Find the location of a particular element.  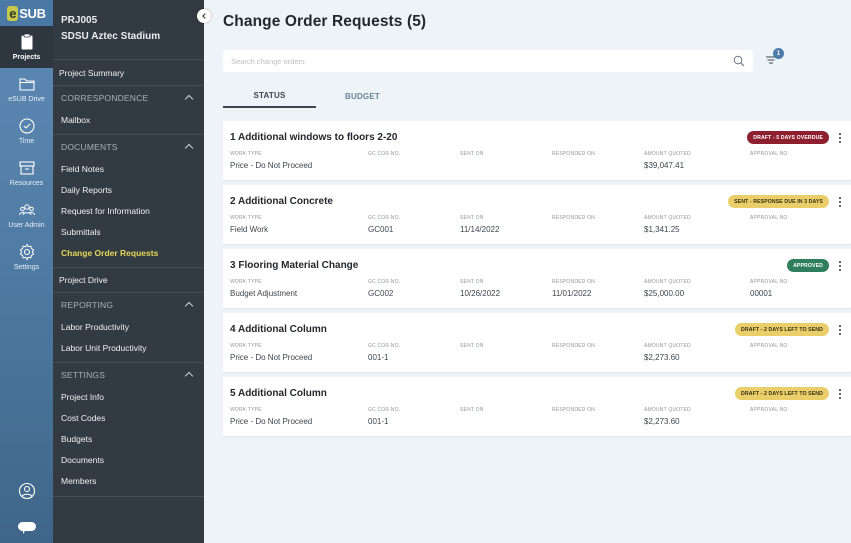

nav-section-settings: SETTINGS is located at coordinates (128, 374).